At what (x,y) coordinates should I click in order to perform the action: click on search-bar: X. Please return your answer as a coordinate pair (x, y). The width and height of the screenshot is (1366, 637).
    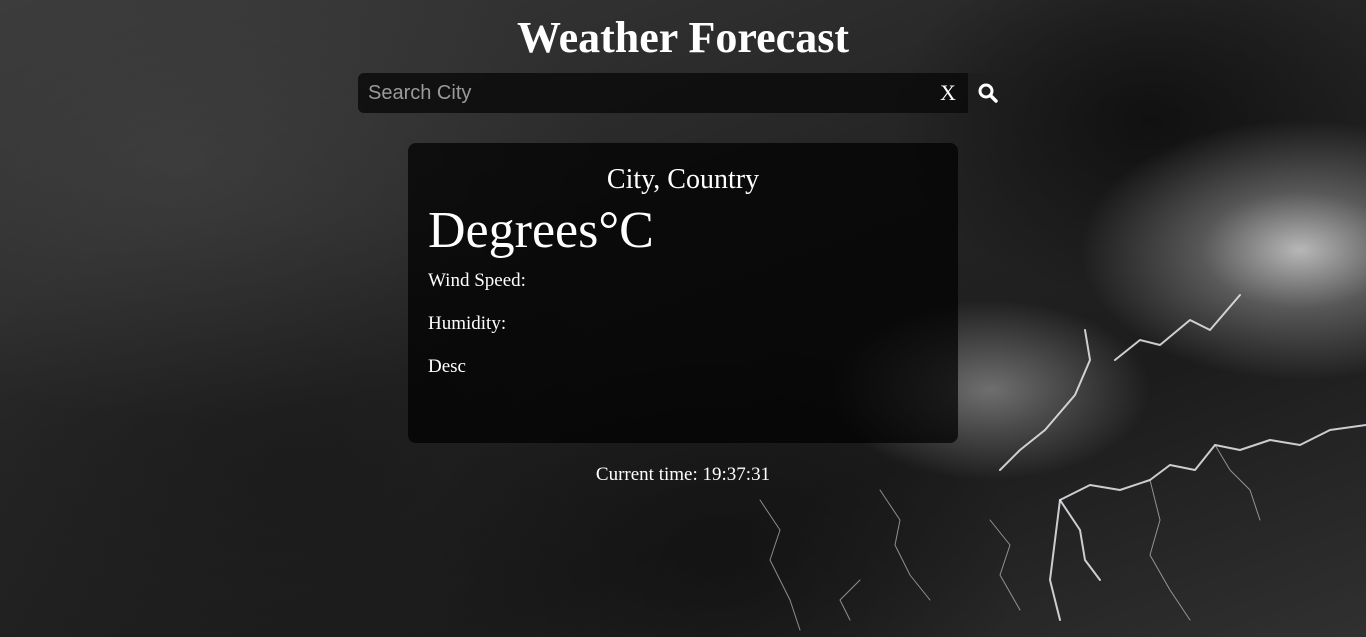
    Looking at the image, I should click on (663, 93).